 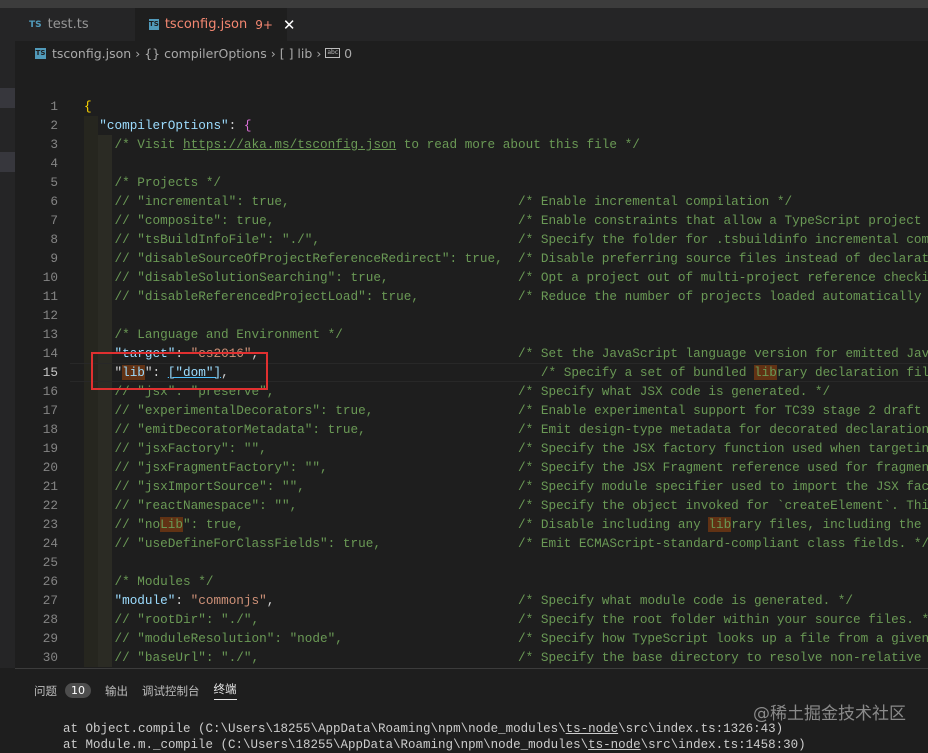 I want to click on code-token: /* Projects */, so click(x=153, y=182).